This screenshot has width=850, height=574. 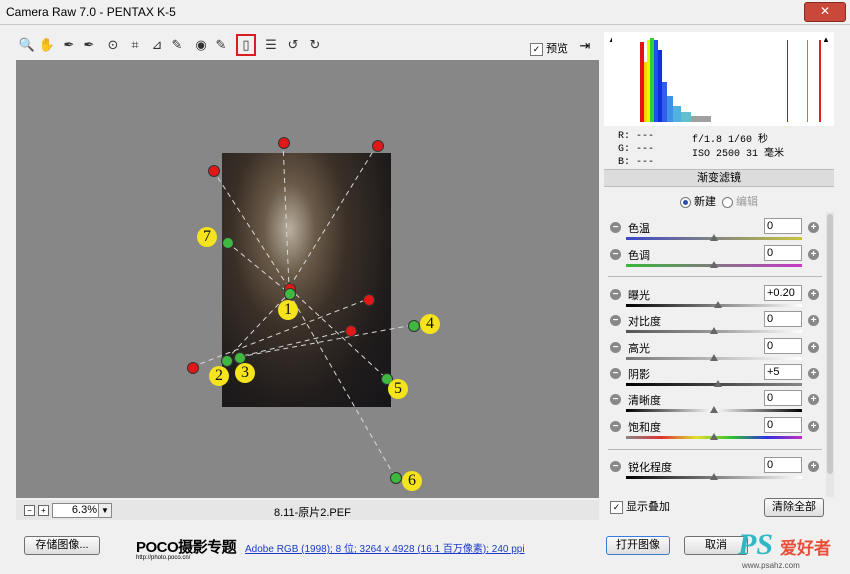 I want to click on spot-removal-tool: ✎, so click(x=177, y=45).